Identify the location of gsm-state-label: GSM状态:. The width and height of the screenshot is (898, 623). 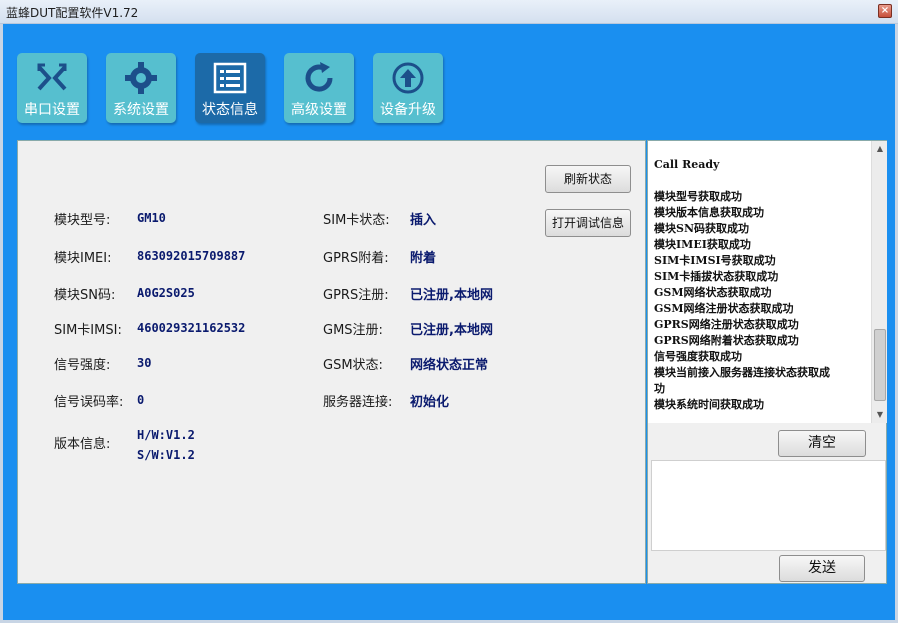
(353, 365).